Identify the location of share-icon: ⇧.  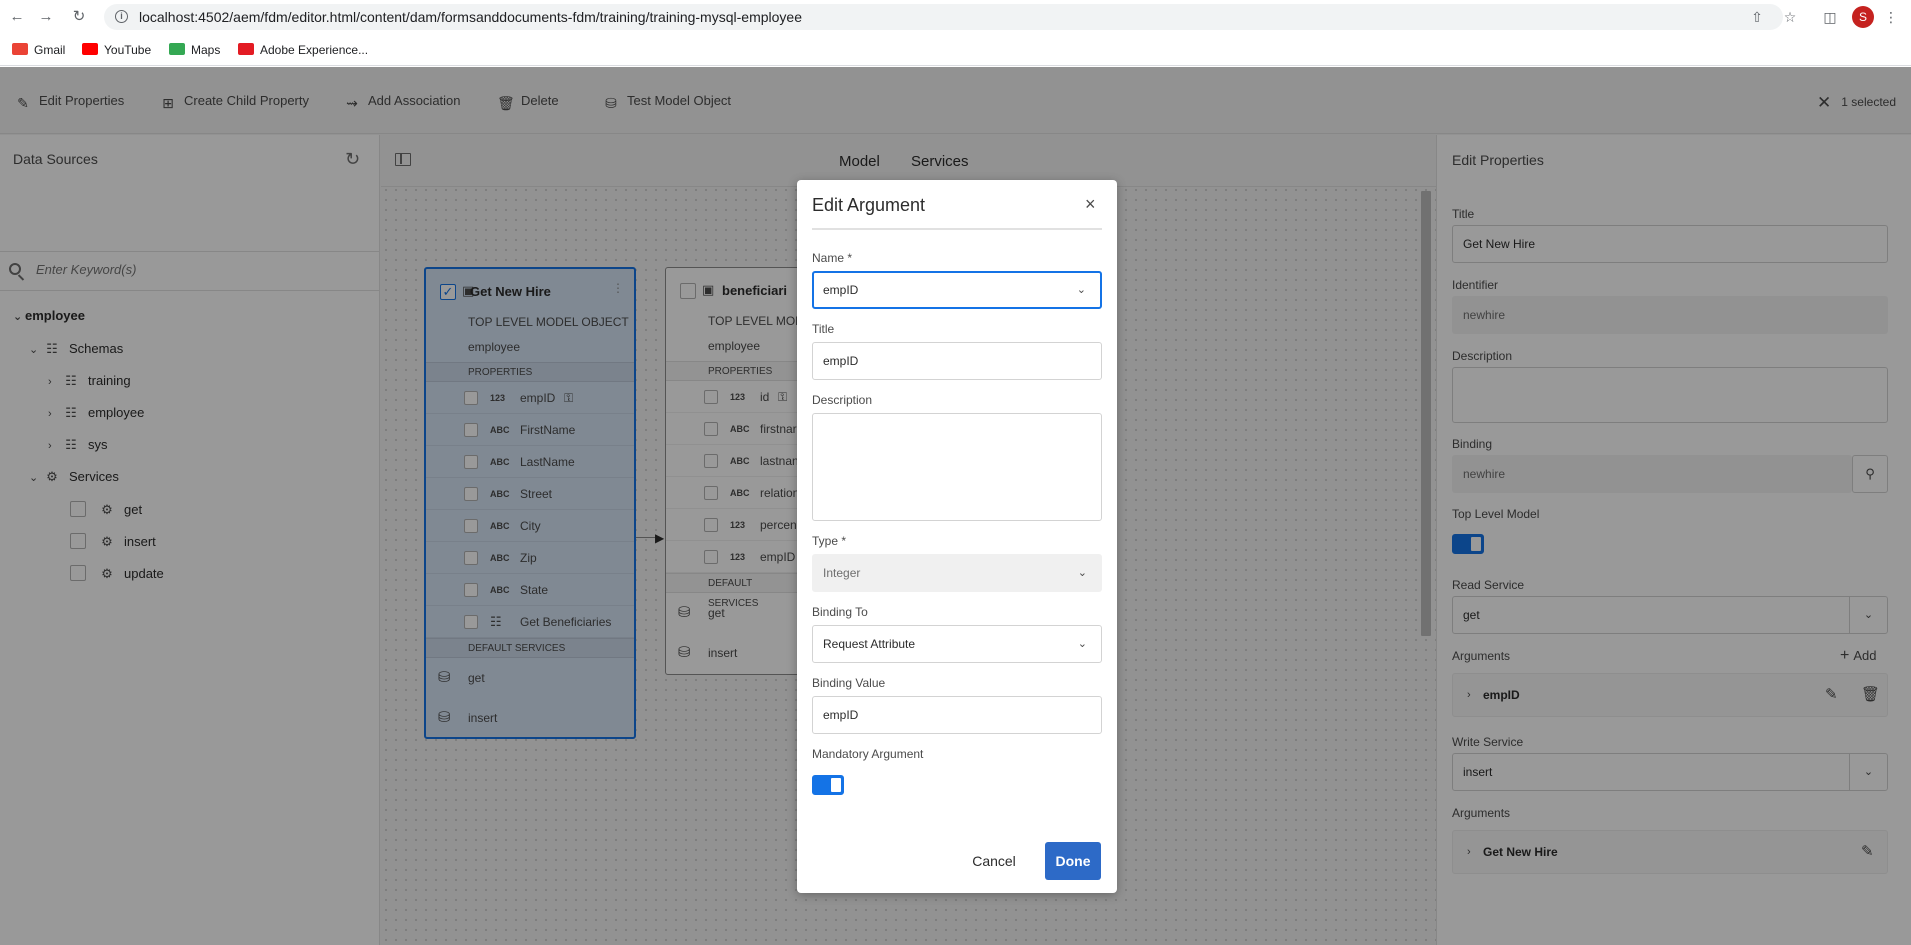
(1757, 17).